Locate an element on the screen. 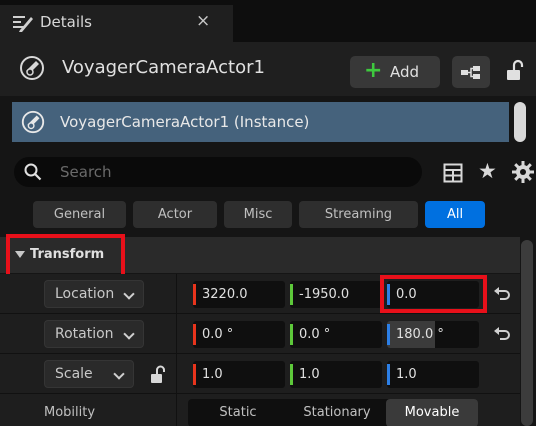 This screenshot has height=426, width=536. selected-component-row: VoyagerCameraActor1 (Instance) is located at coordinates (260, 122).